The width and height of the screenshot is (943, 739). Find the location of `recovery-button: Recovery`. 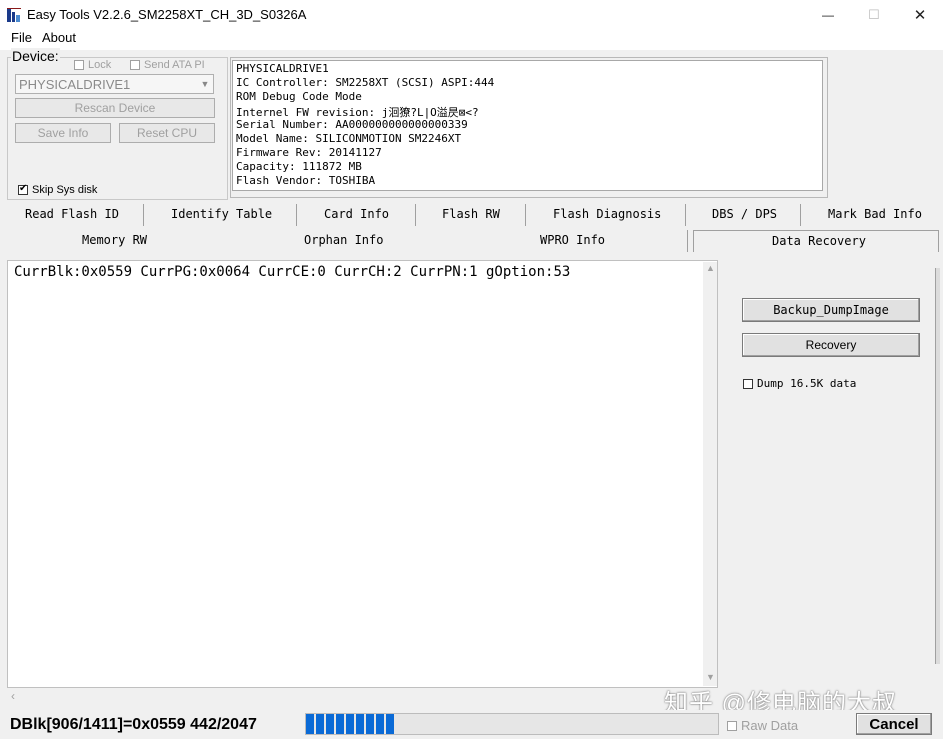

recovery-button: Recovery is located at coordinates (831, 345).